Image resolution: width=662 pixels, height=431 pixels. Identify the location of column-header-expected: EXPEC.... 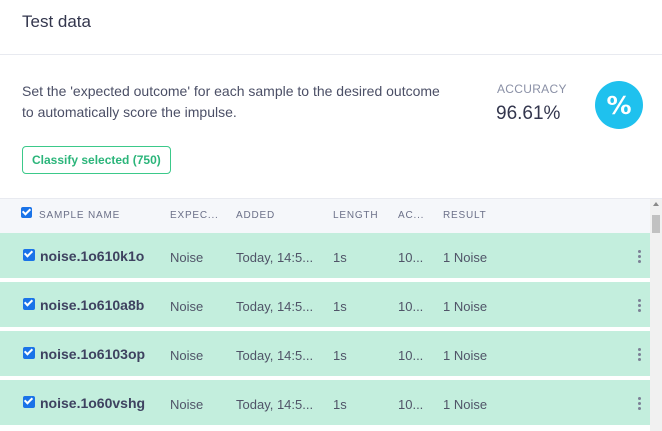
(194, 215).